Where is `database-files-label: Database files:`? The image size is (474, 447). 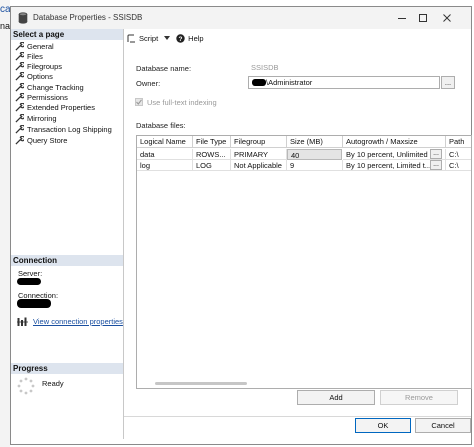
database-files-label: Database files: is located at coordinates (161, 125).